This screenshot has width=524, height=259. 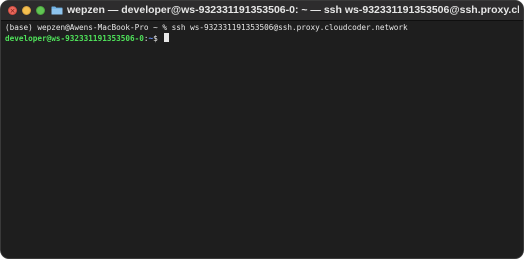 What do you see at coordinates (40, 10) in the screenshot?
I see `maximize-button` at bounding box center [40, 10].